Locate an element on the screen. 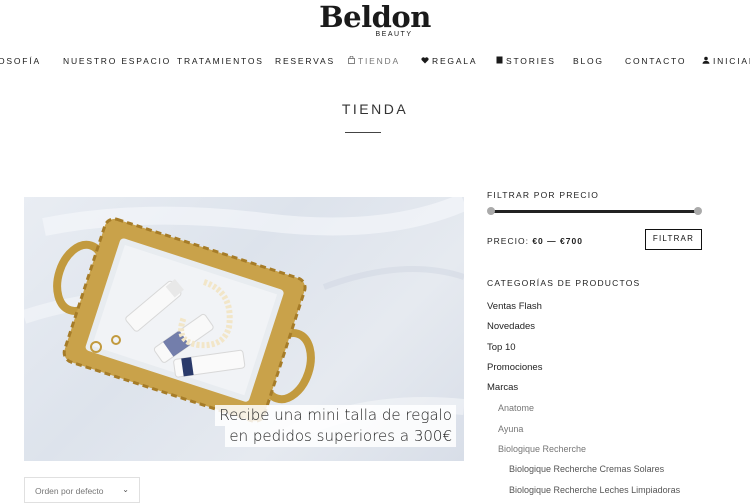  price-slider-min-handle is located at coordinates (491, 211).